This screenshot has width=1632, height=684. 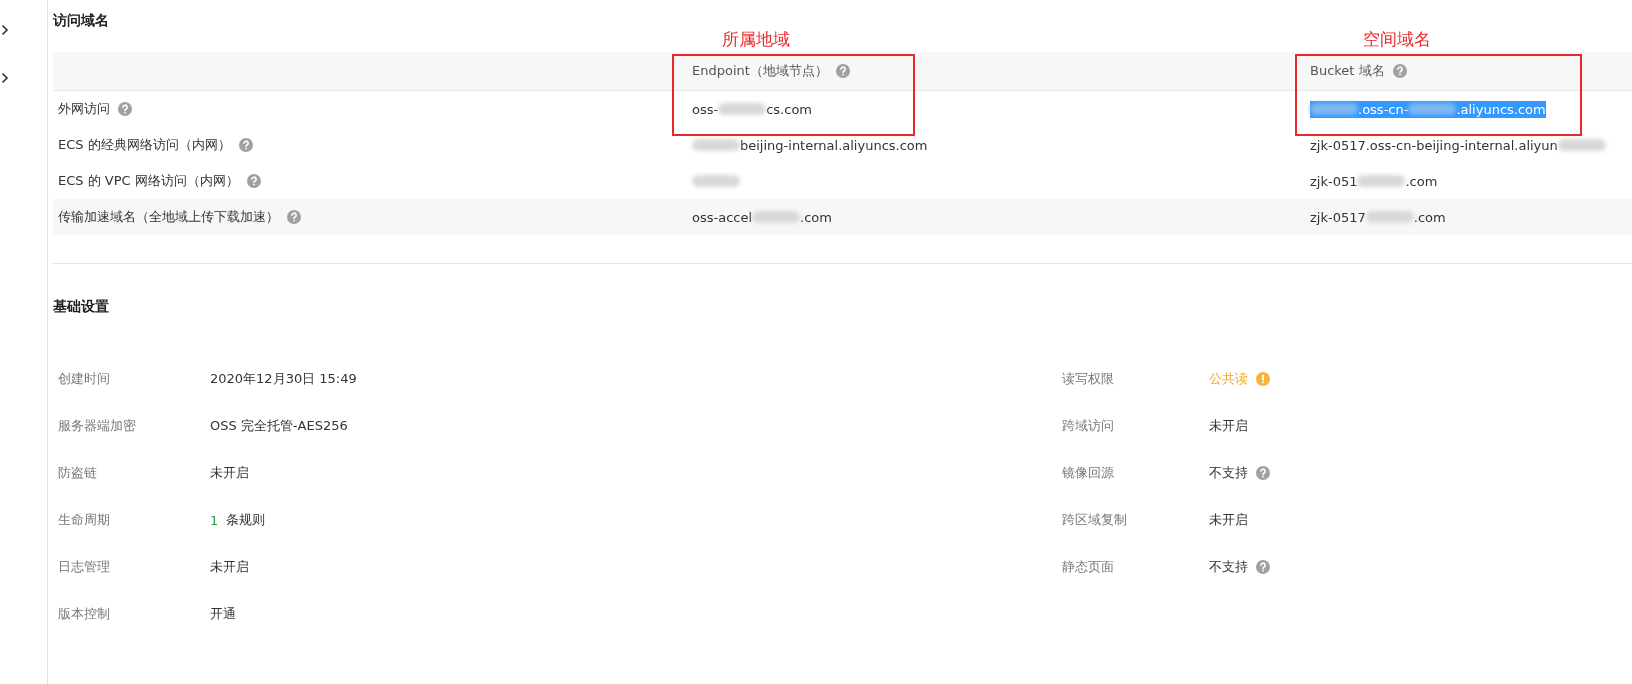 What do you see at coordinates (144, 145) in the screenshot?
I see `row-label: ECS 的经典网络访问（内网）` at bounding box center [144, 145].